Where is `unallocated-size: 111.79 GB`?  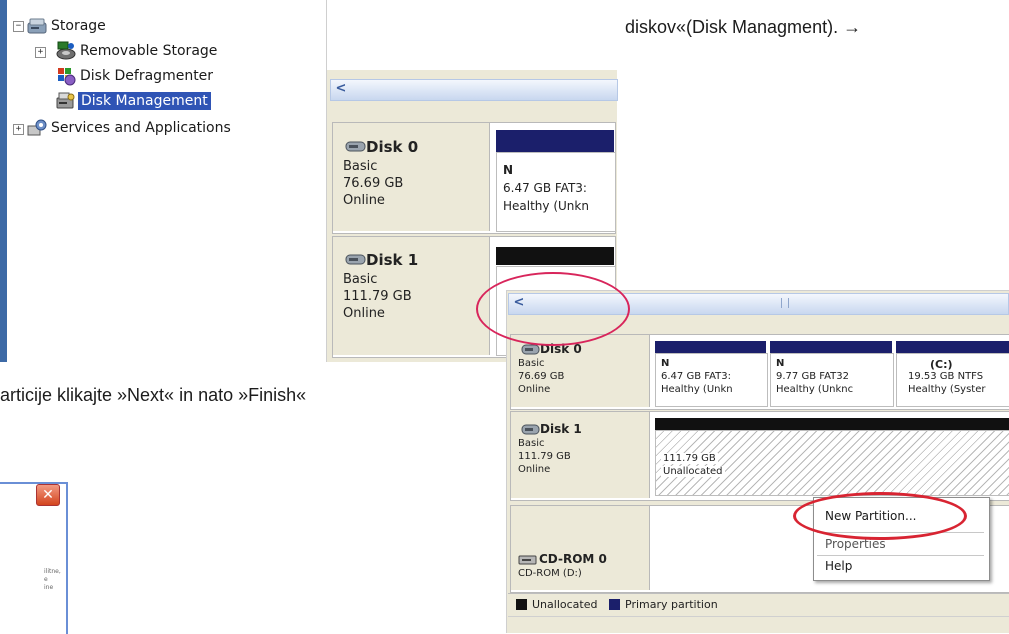 unallocated-size: 111.79 GB is located at coordinates (689, 458).